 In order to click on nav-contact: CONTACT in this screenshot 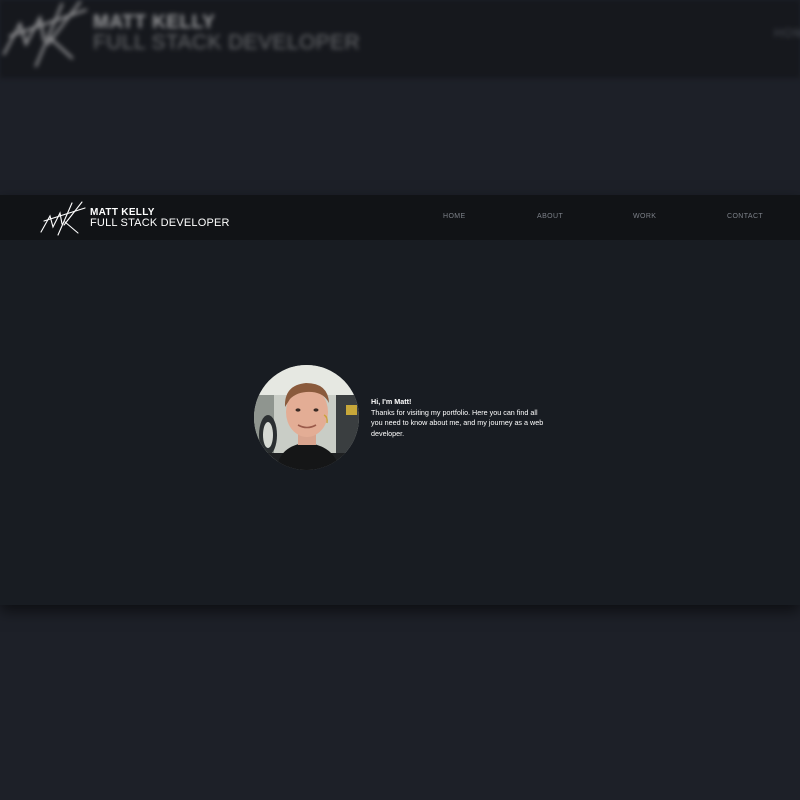, I will do `click(745, 216)`.